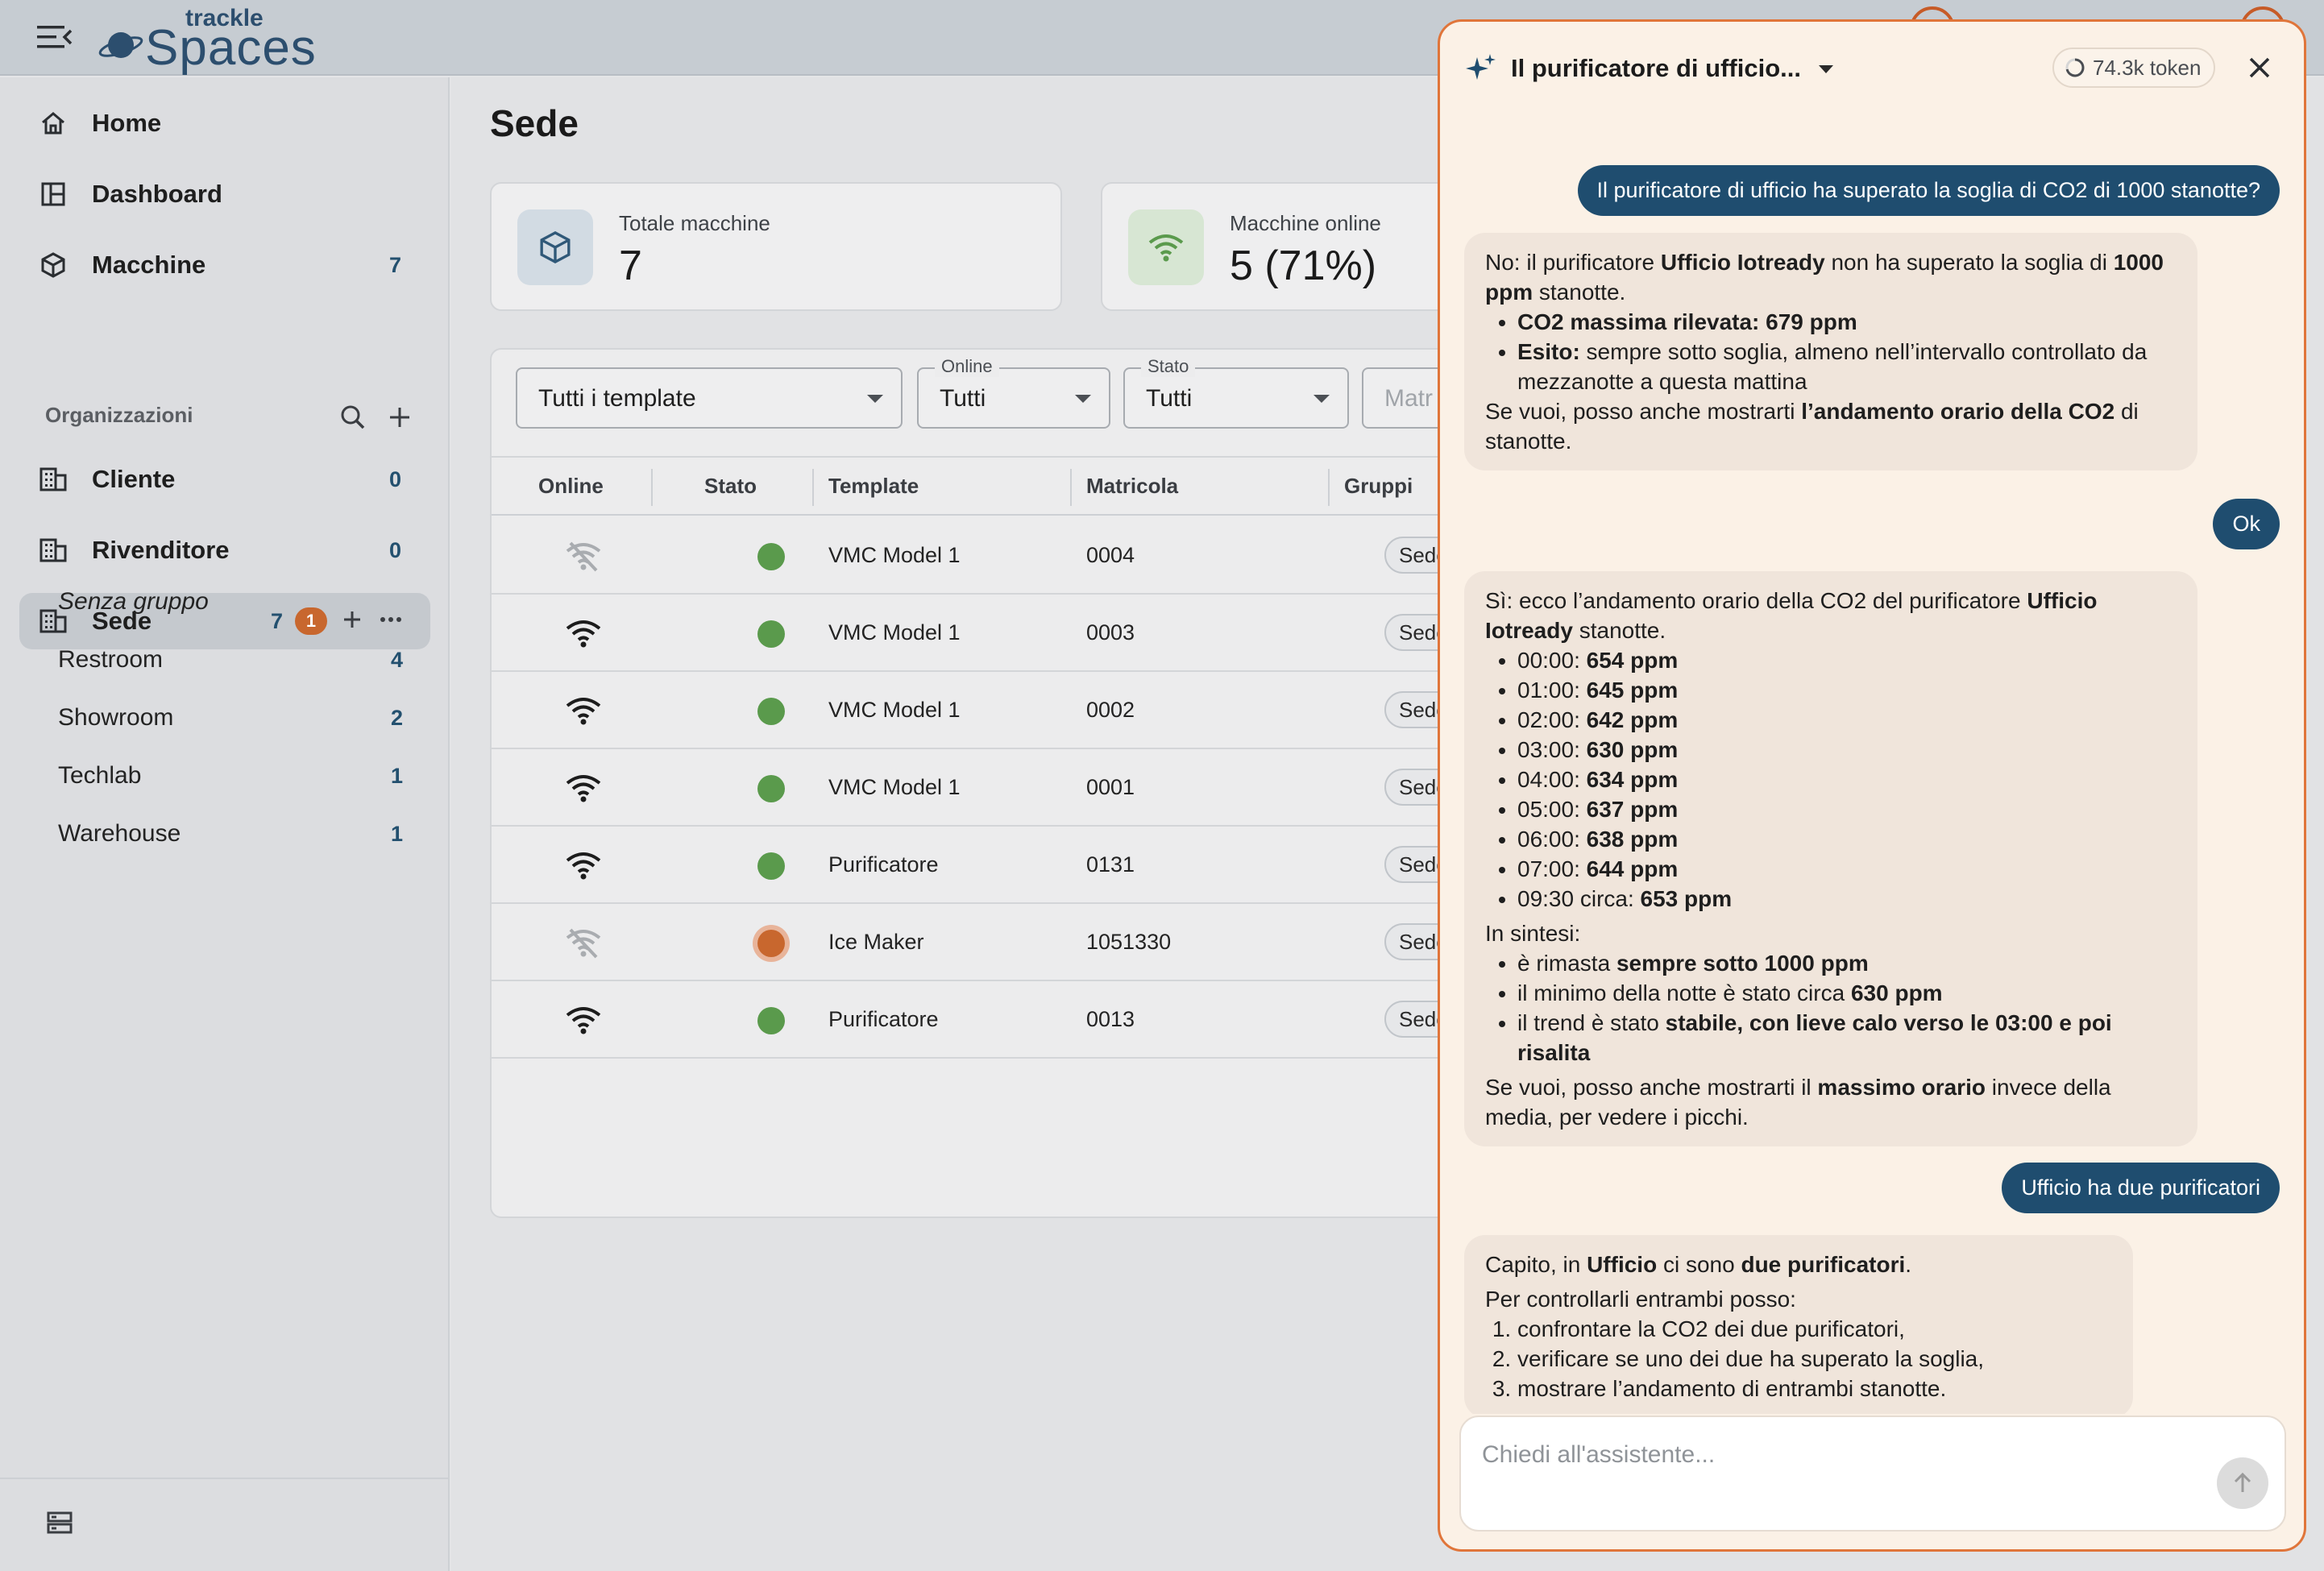 This screenshot has width=2324, height=1571. Describe the element at coordinates (53, 479) in the screenshot. I see `building-icon` at that location.